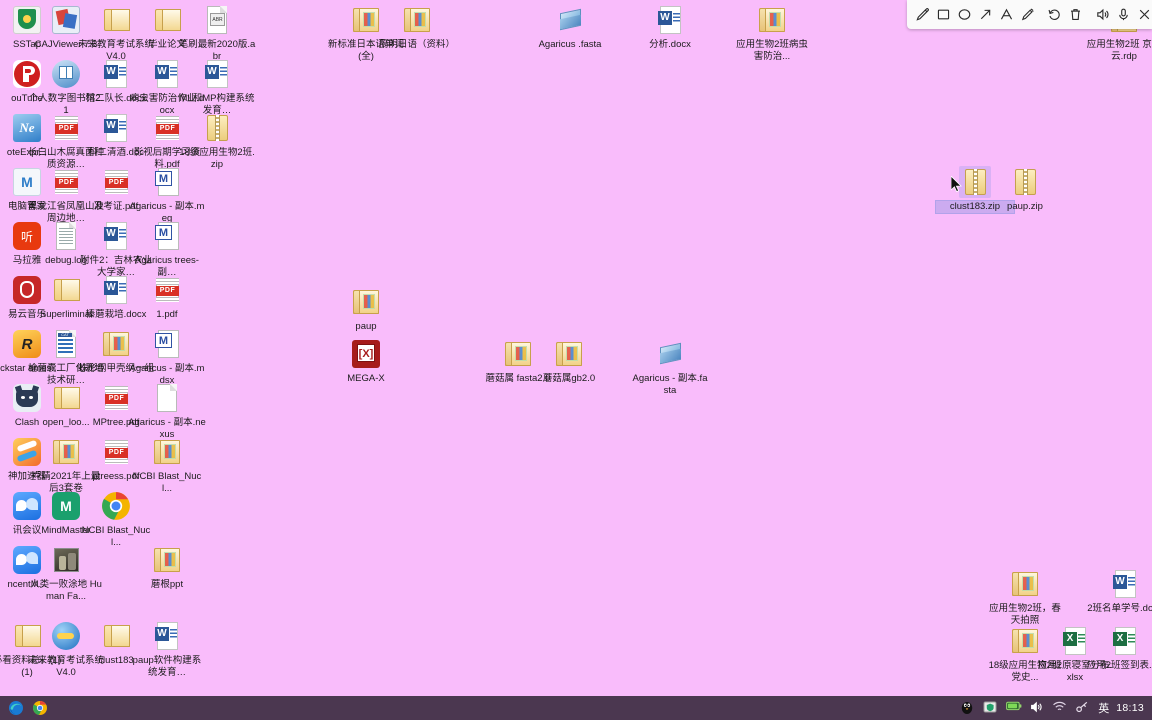 This screenshot has width=1152, height=720. Describe the element at coordinates (1006, 15) in the screenshot. I see `text-icon` at that location.